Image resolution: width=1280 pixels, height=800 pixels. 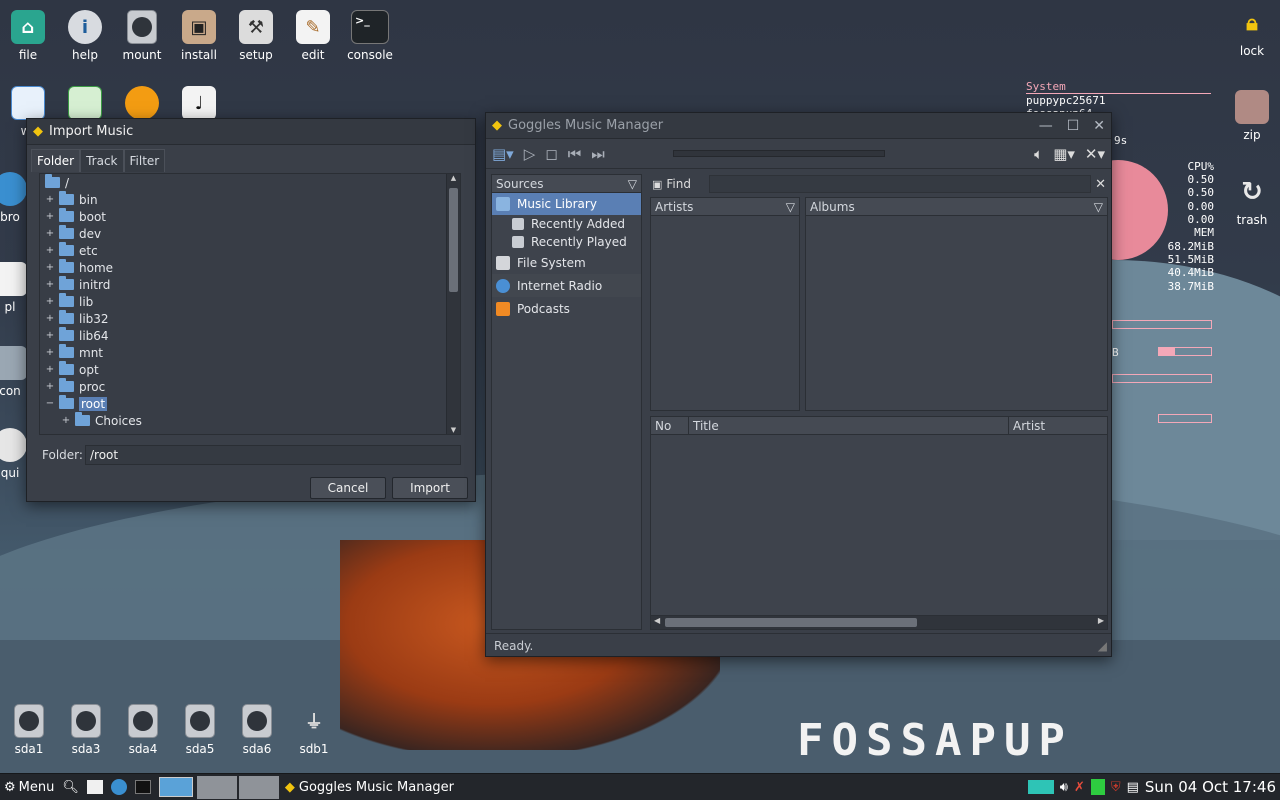 What do you see at coordinates (900, 184) in the screenshot?
I see `find-input` at bounding box center [900, 184].